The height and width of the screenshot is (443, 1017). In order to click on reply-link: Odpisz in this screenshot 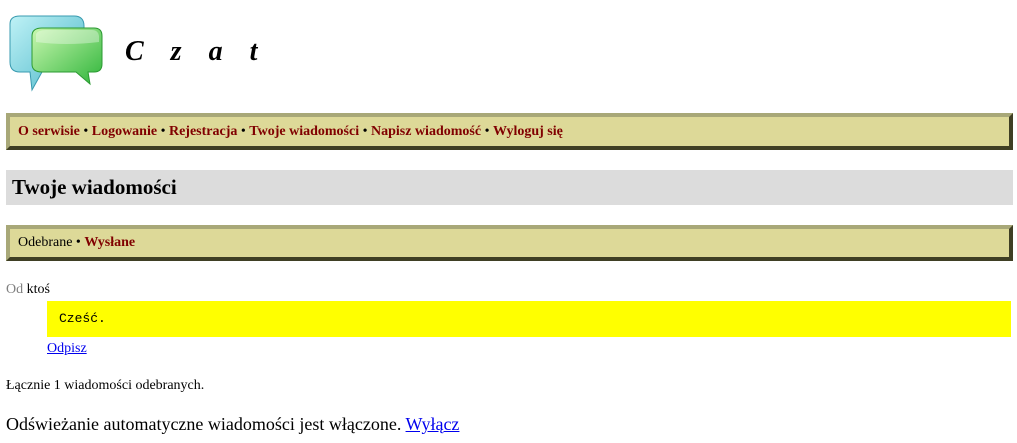, I will do `click(67, 349)`.